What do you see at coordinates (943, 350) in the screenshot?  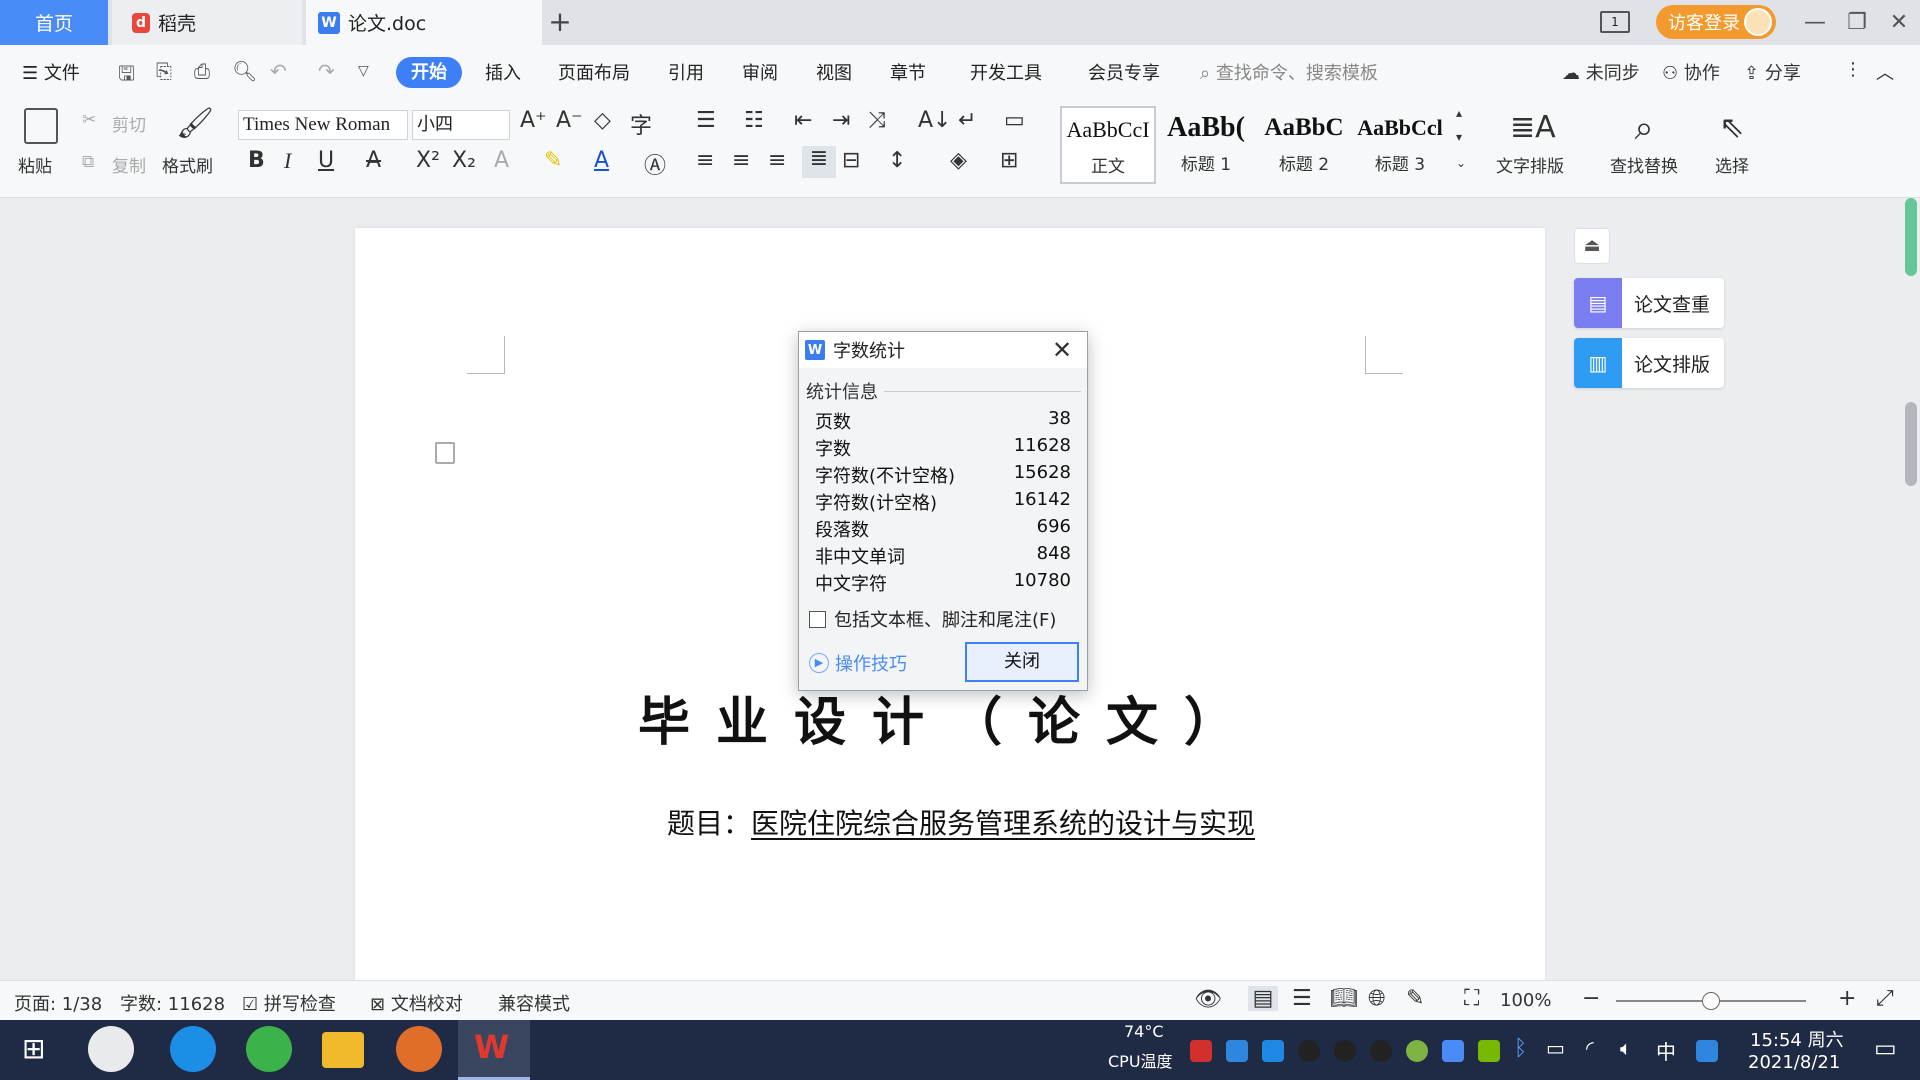 I see `dialog-titlebar: W 字数统计 ✕` at bounding box center [943, 350].